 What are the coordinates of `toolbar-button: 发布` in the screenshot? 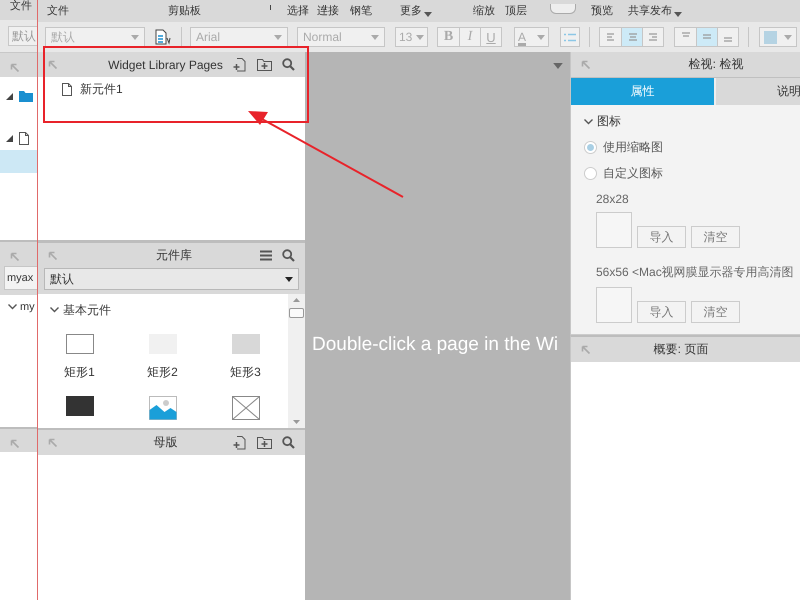 It's located at (661, 11).